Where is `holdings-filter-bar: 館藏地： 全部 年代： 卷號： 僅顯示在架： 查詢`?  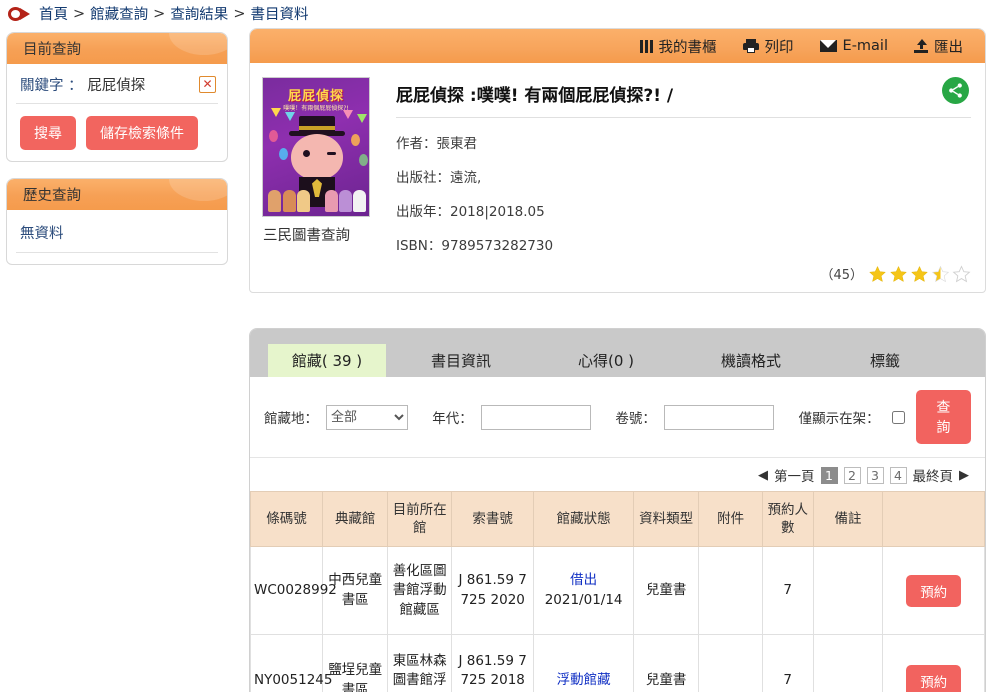
holdings-filter-bar: 館藏地： 全部 年代： 卷號： 僅顯示在架： 查詢 is located at coordinates (617, 417).